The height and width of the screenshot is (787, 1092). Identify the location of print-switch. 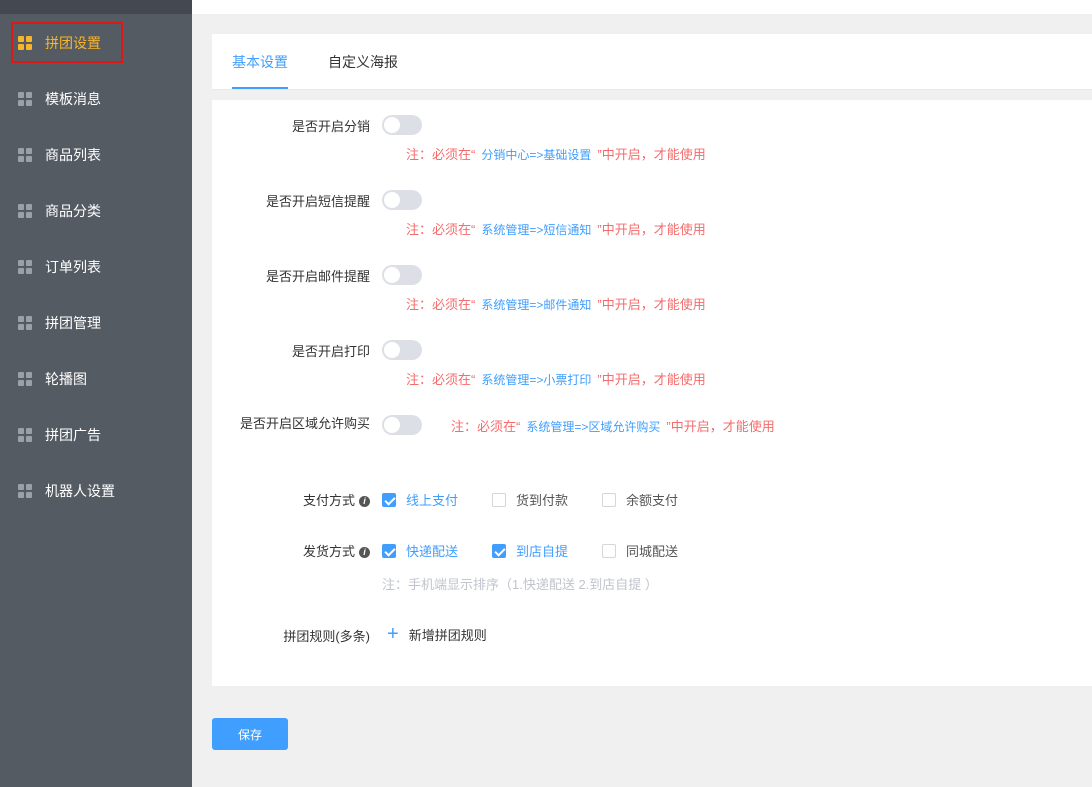
(402, 350).